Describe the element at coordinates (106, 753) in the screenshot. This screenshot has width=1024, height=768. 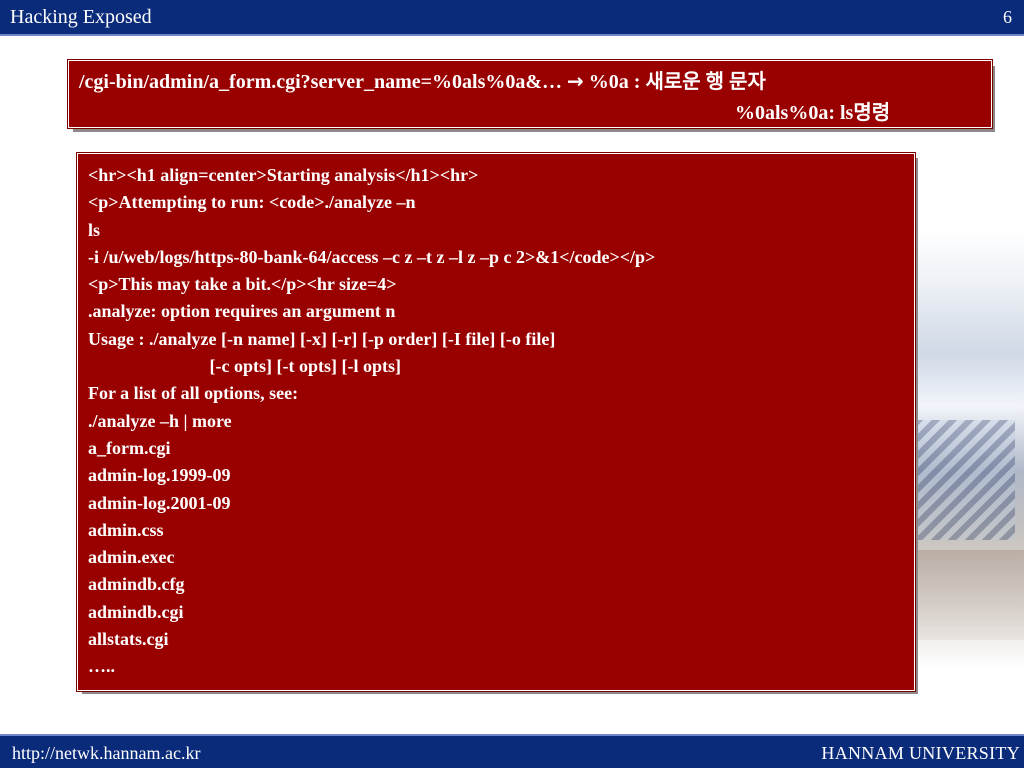
I see `footer-url: http://netwk.hannam.ac.kr` at that location.